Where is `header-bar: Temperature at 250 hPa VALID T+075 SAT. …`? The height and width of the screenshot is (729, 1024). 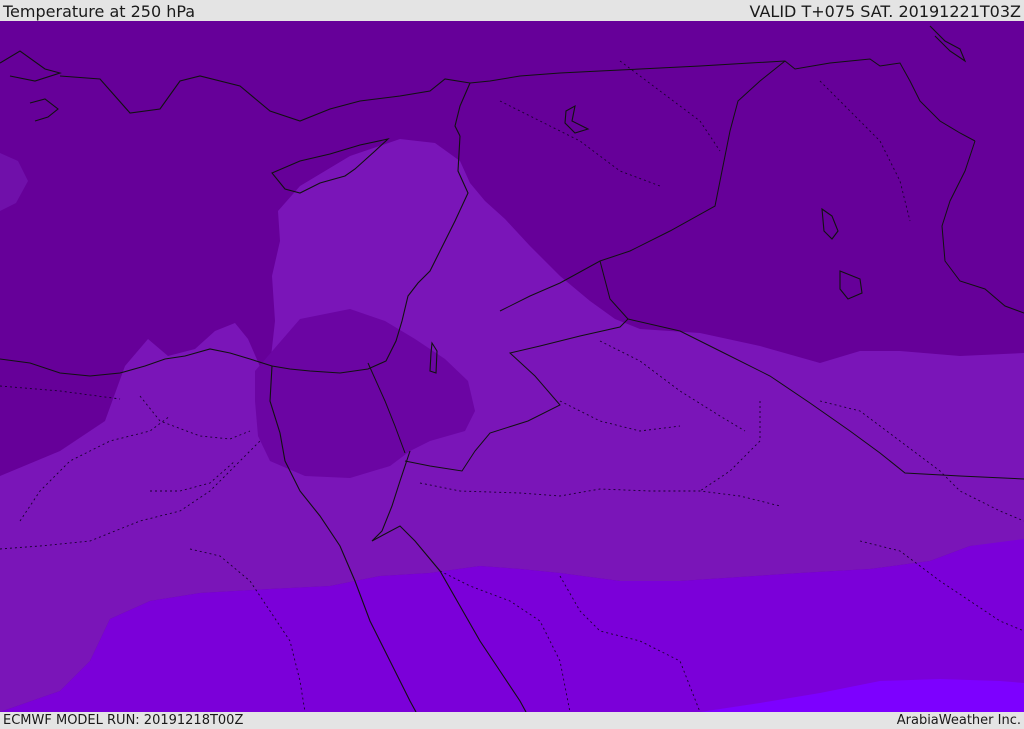 header-bar: Temperature at 250 hPa VALID T+075 SAT. … is located at coordinates (512, 10).